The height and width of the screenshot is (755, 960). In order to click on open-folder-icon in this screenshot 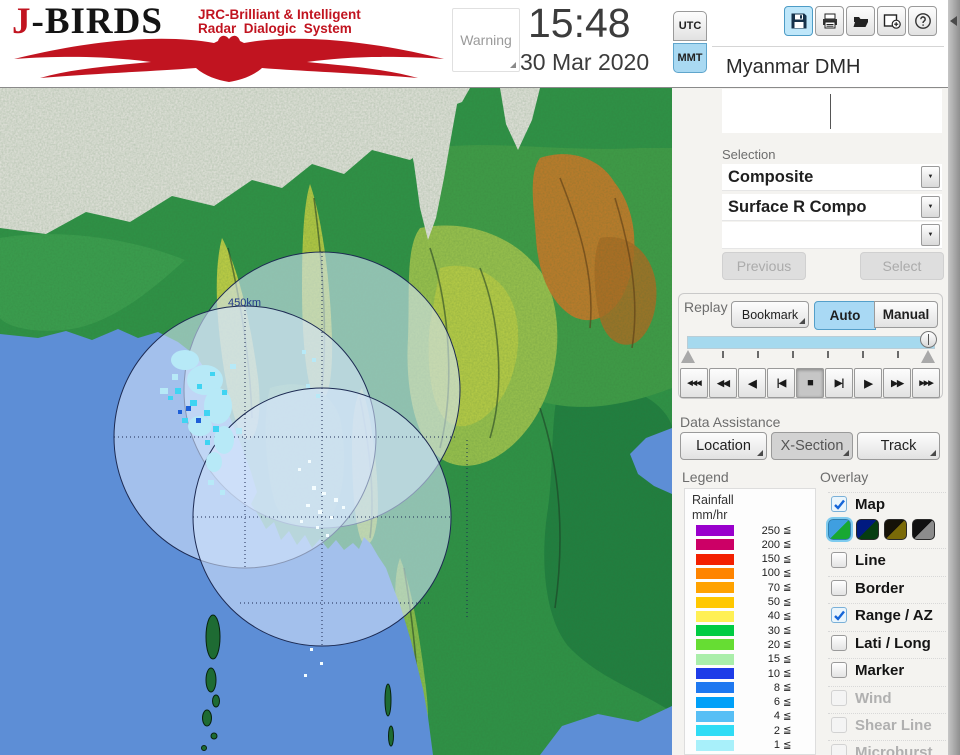, I will do `click(860, 22)`.